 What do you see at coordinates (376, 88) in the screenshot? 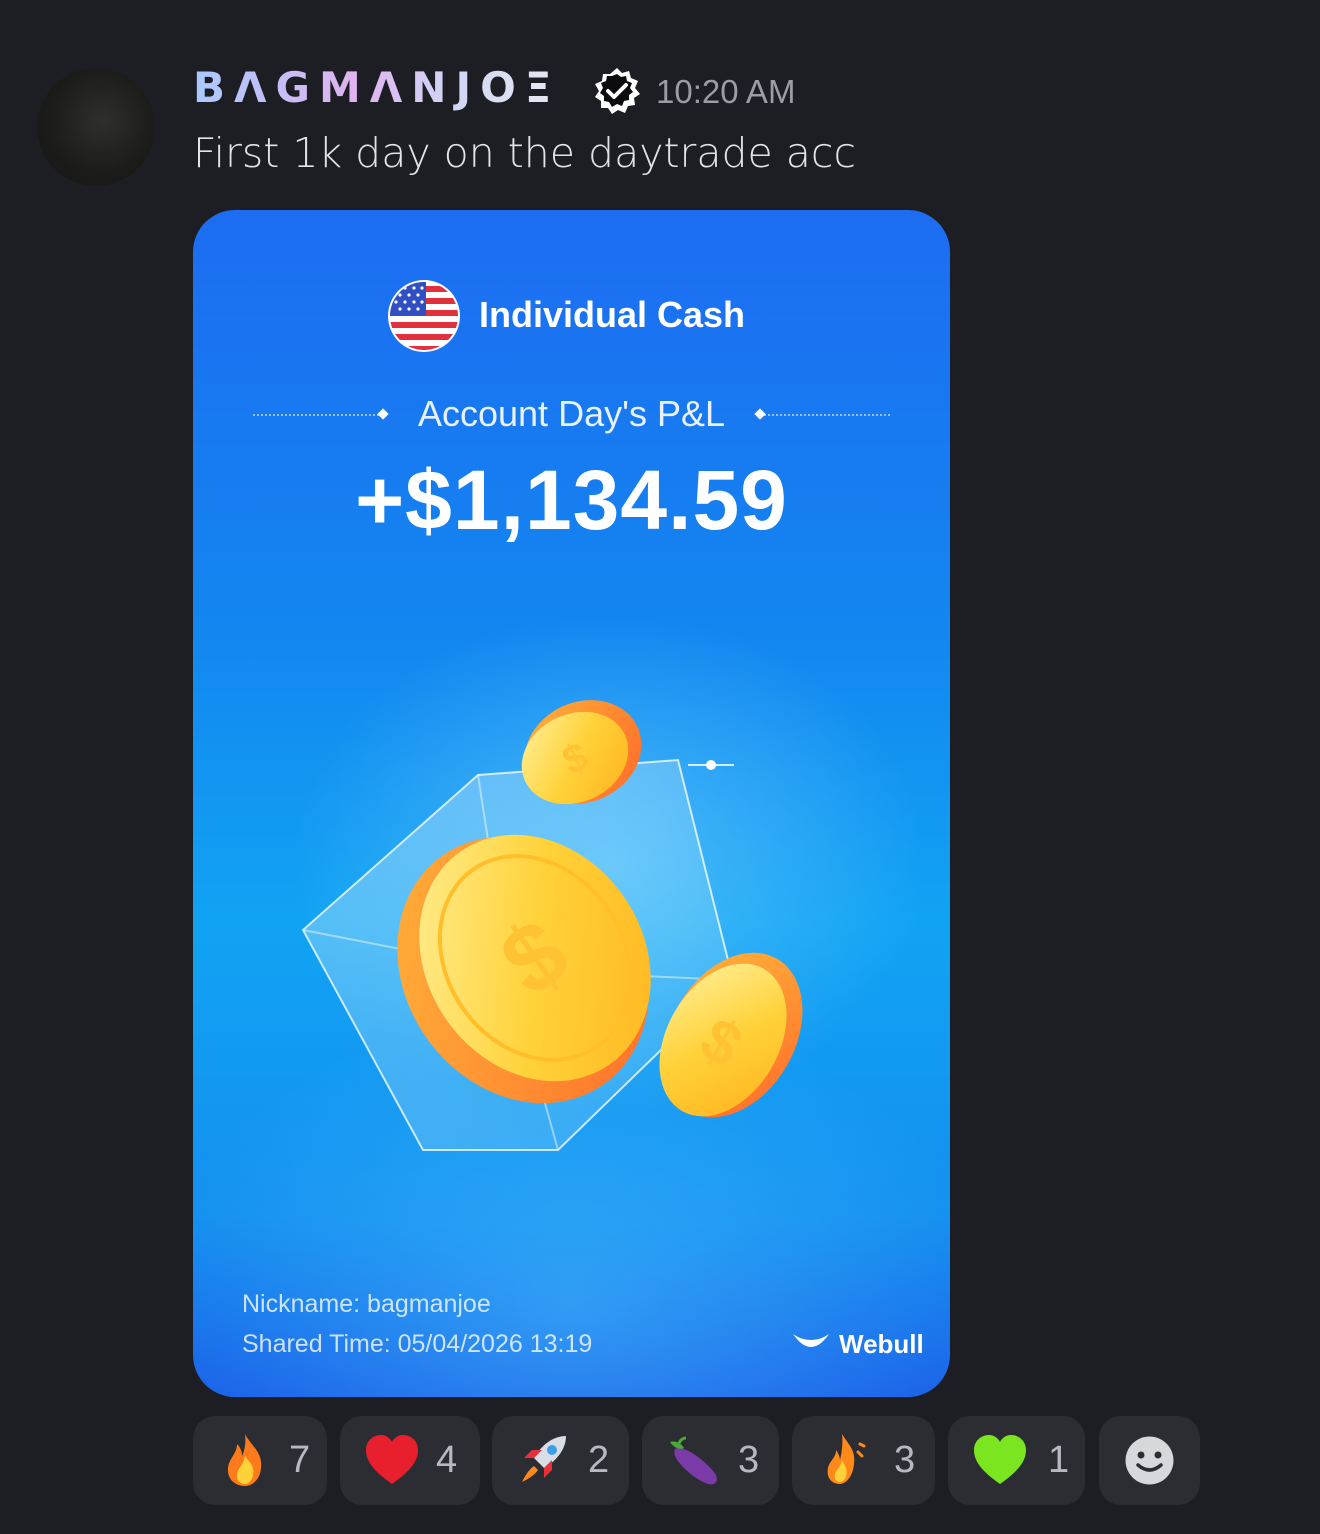
I see `username: BΛGMΛNJOΞ` at bounding box center [376, 88].